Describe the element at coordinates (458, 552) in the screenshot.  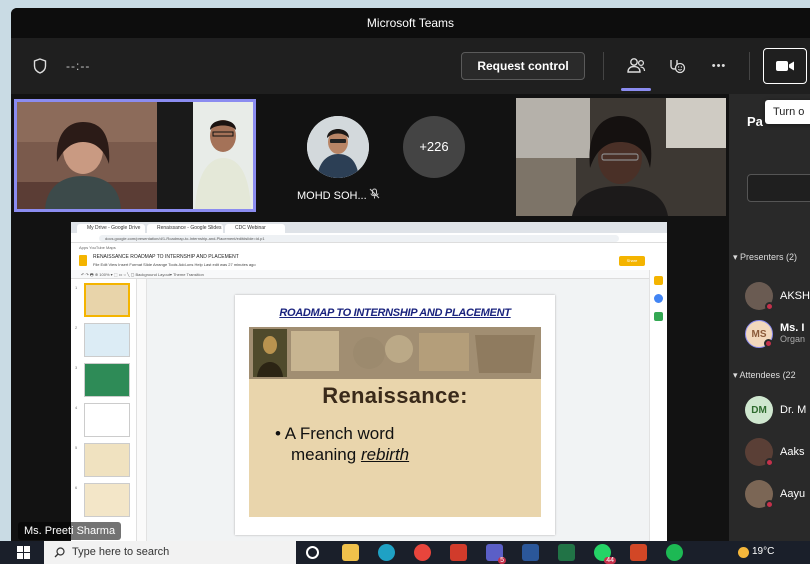
I see `office-icon` at that location.